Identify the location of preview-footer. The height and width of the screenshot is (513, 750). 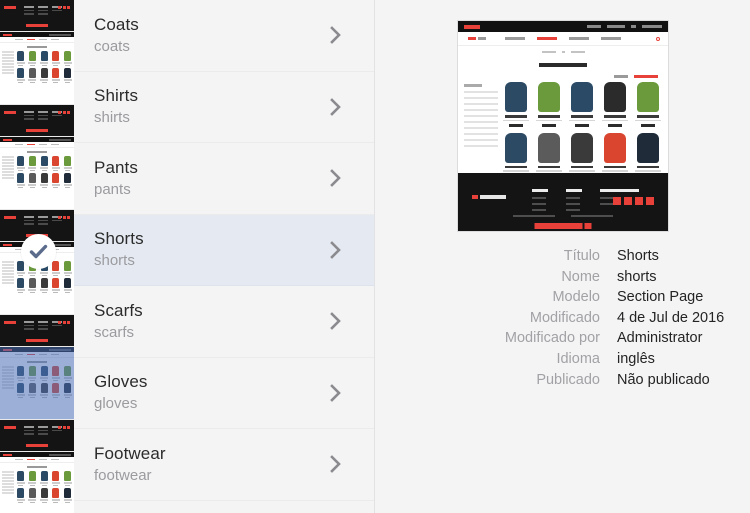
(563, 202).